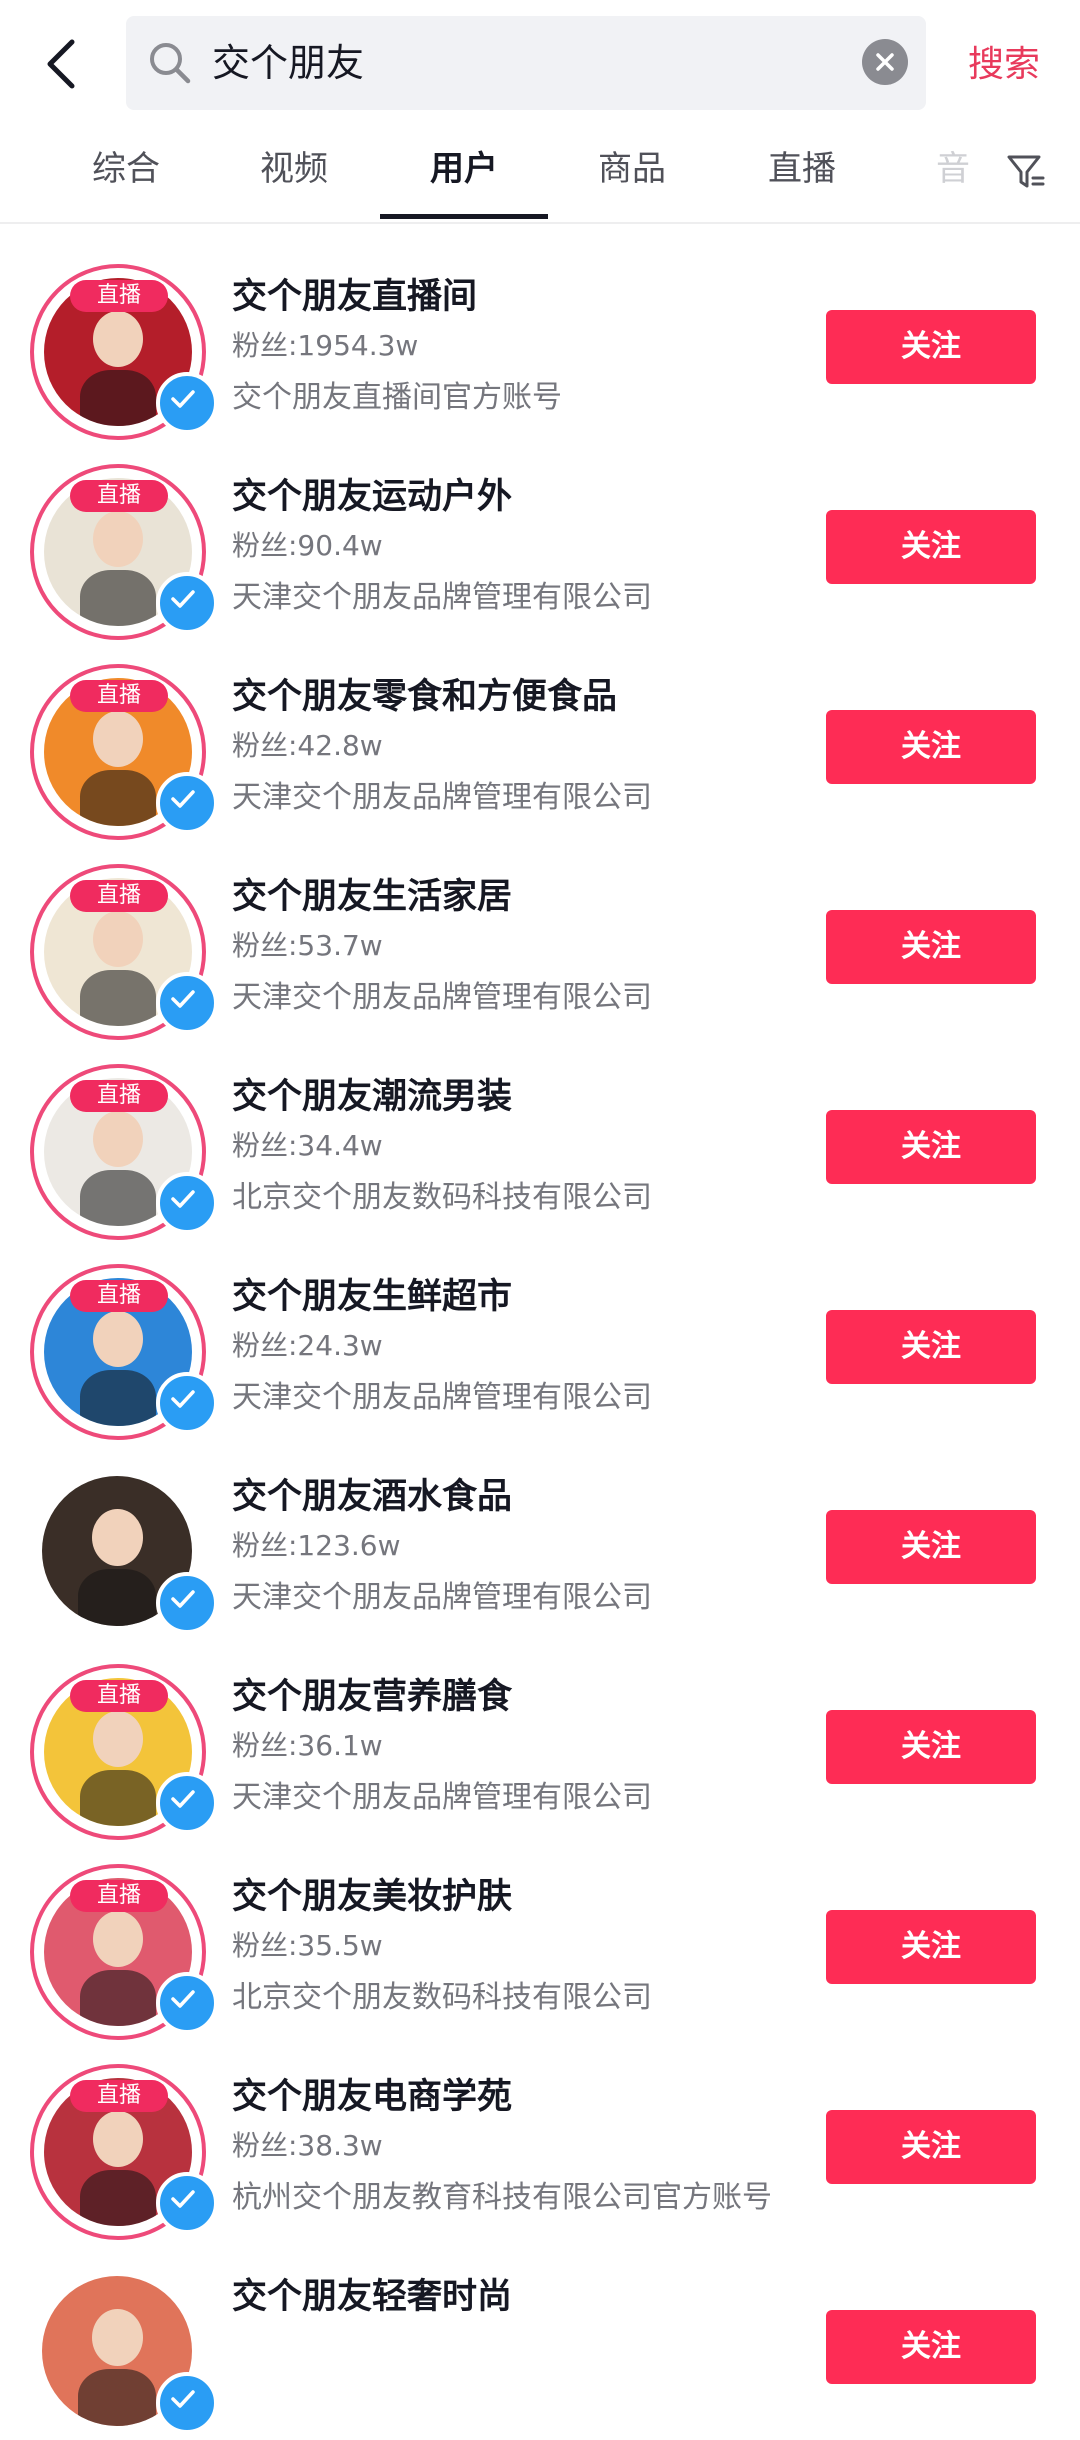  Describe the element at coordinates (294, 169) in the screenshot. I see `tab-video: 视频` at that location.